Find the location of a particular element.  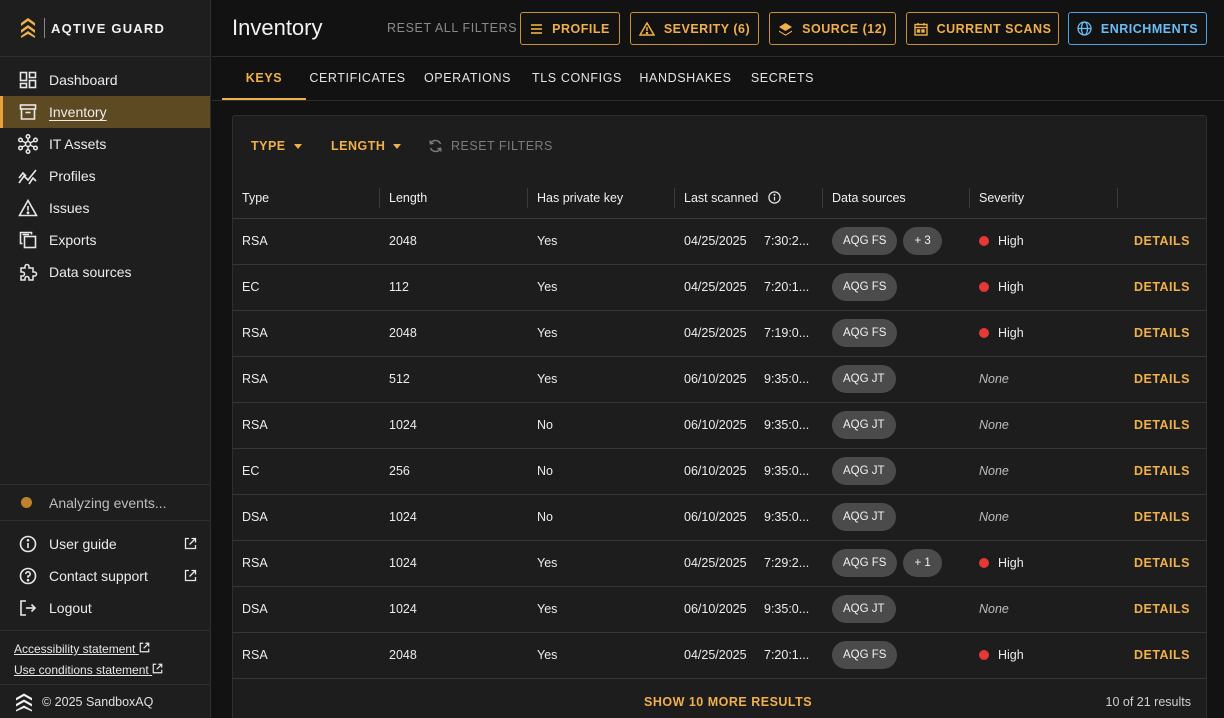

tab-tls-configs: TLS CONFIGS is located at coordinates (577, 78).